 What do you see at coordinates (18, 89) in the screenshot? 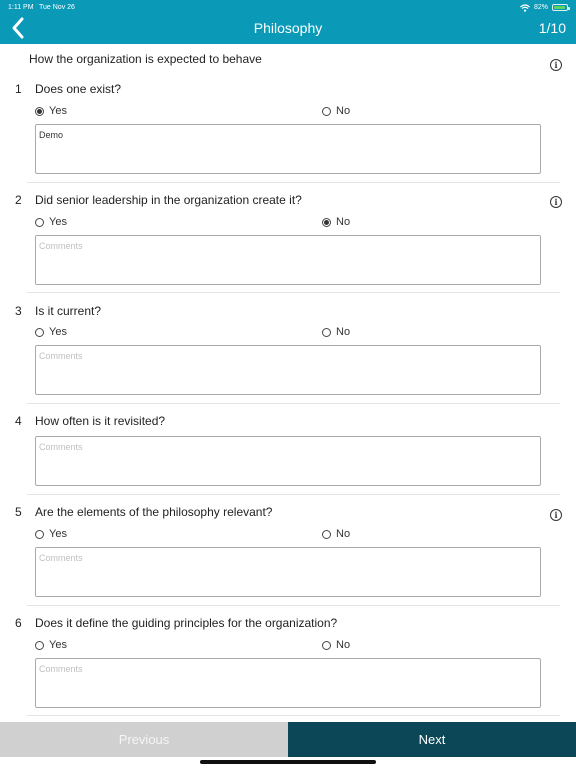
I see `question-number: 1` at bounding box center [18, 89].